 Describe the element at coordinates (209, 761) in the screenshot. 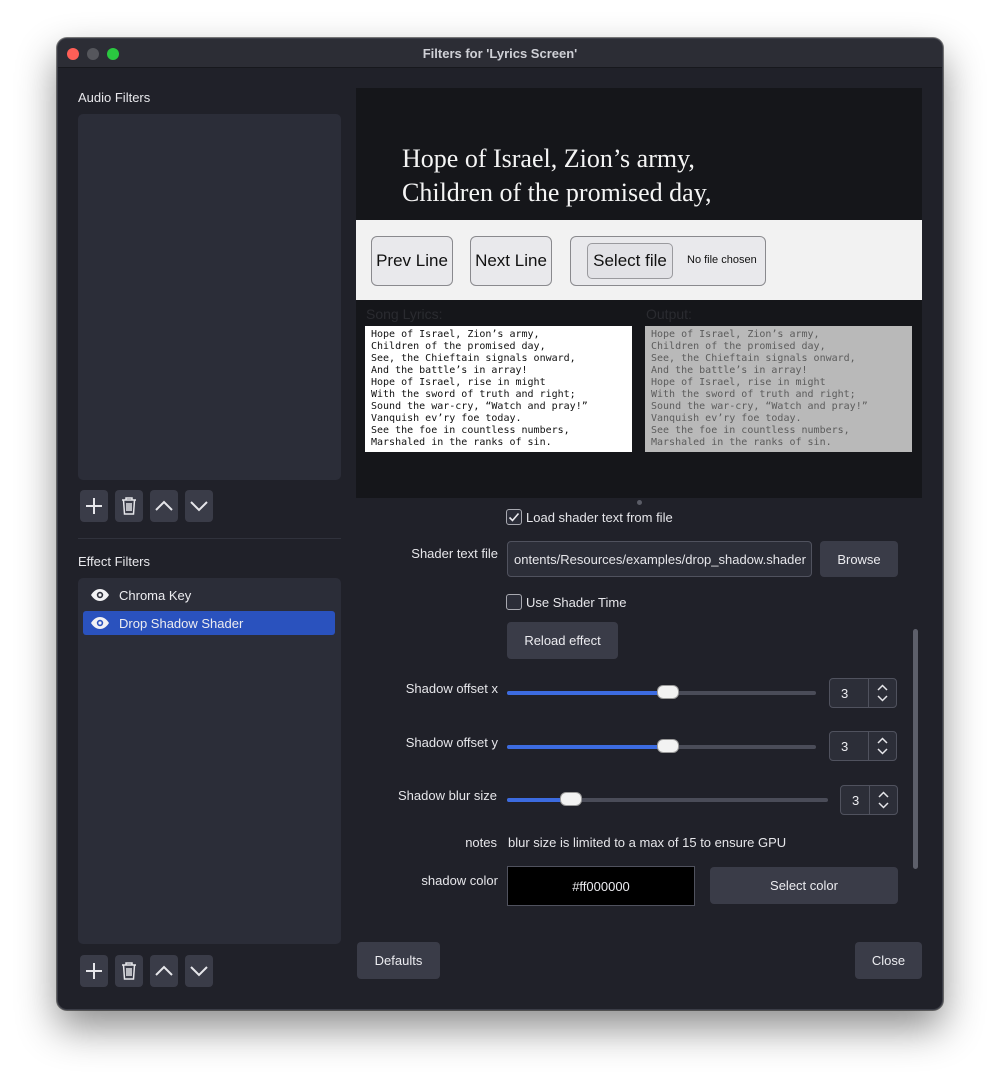

I see `effect-filters-list: Chroma Key Drop Shadow Shader` at that location.